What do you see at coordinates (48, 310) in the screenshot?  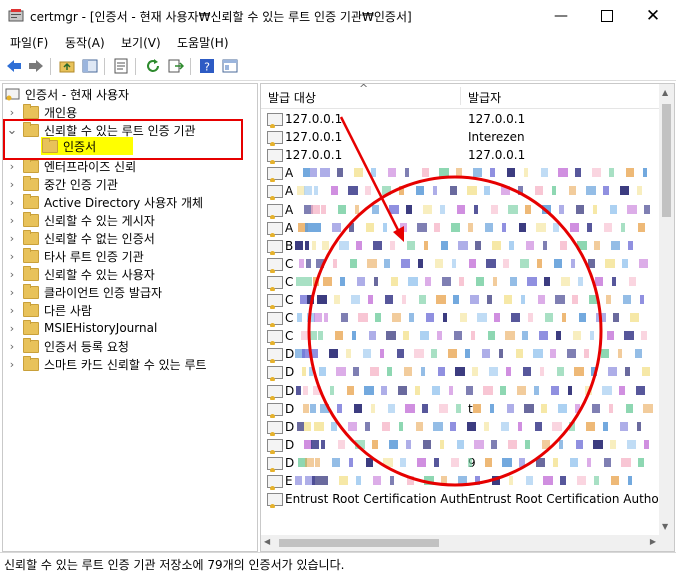 I see `tree-item: › 다른 사람` at bounding box center [48, 310].